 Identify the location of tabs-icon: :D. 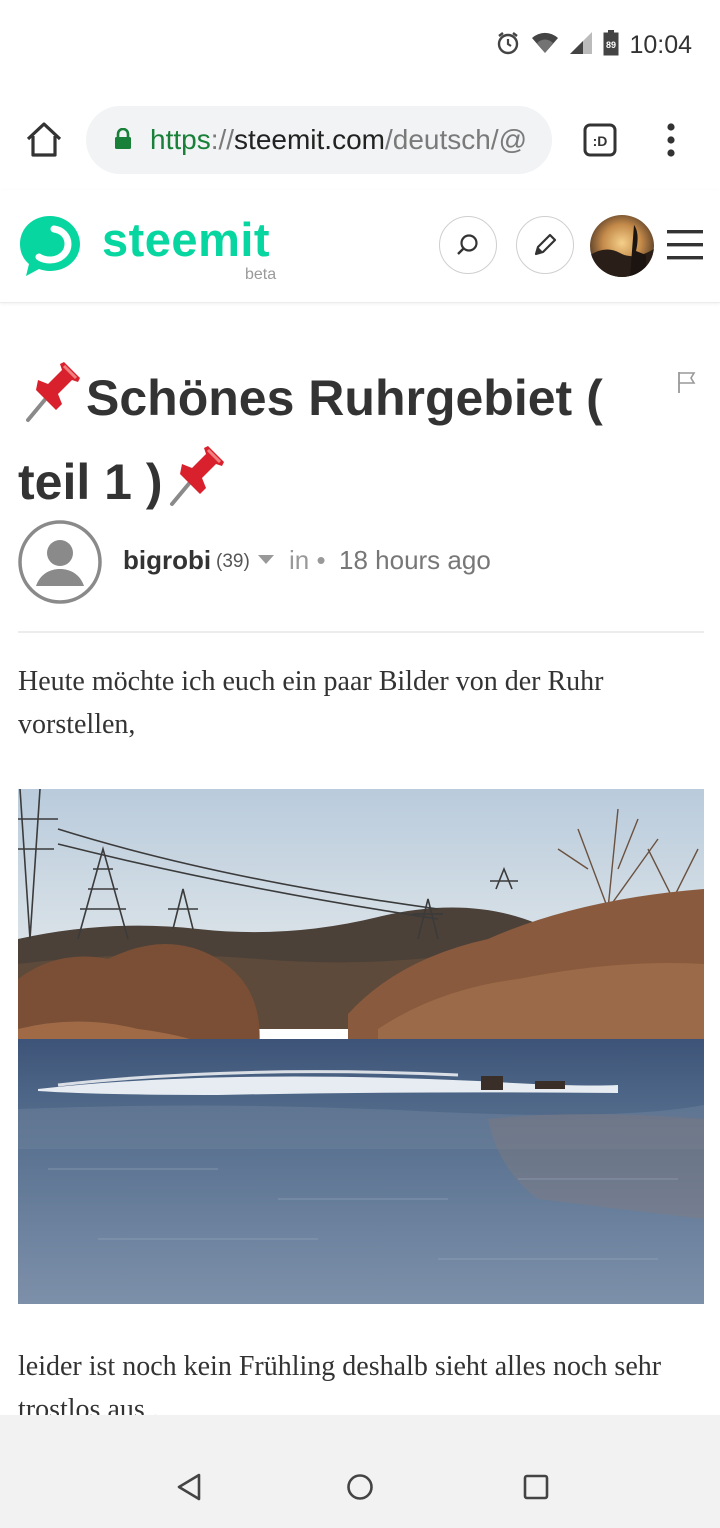
(600, 142).